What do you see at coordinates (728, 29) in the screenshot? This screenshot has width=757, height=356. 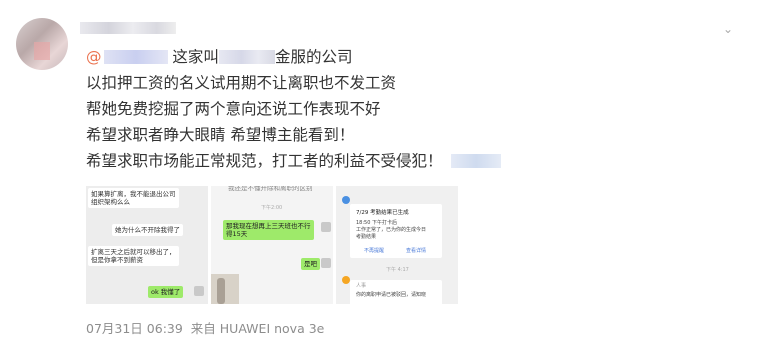 I see `chevron-down-icon: ⌄` at bounding box center [728, 29].